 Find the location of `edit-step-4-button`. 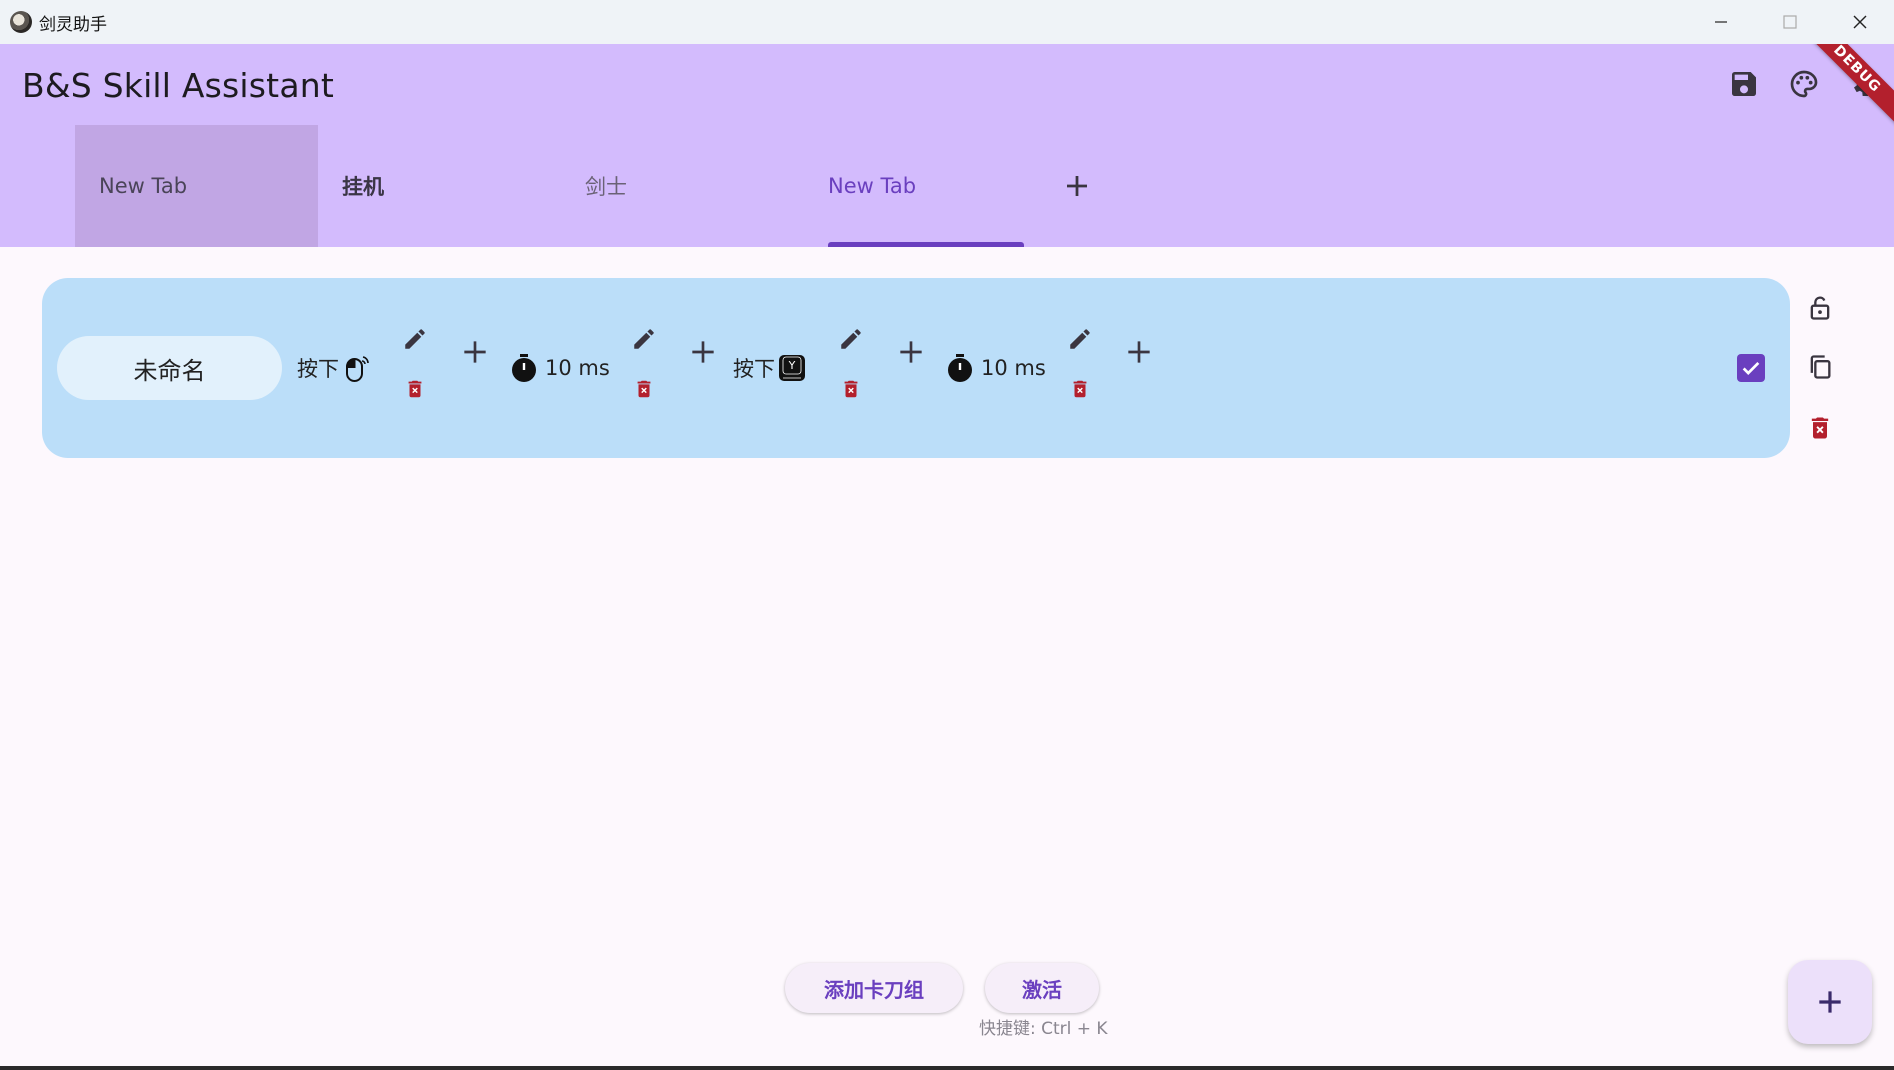

edit-step-4-button is located at coordinates (1080, 339).